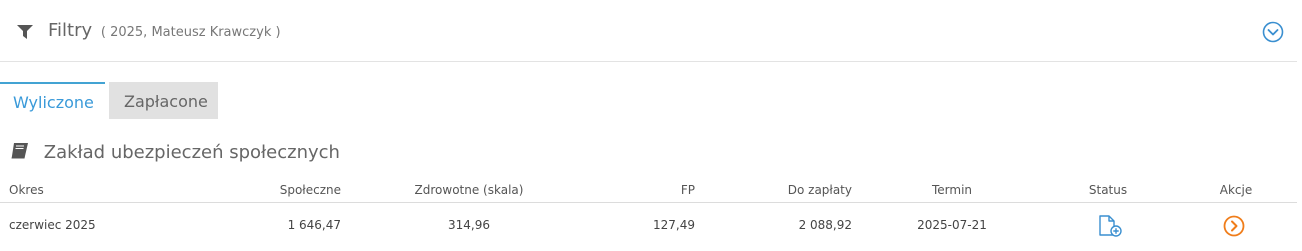  What do you see at coordinates (52, 225) in the screenshot?
I see `cell-okres: czerwiec 2025` at bounding box center [52, 225].